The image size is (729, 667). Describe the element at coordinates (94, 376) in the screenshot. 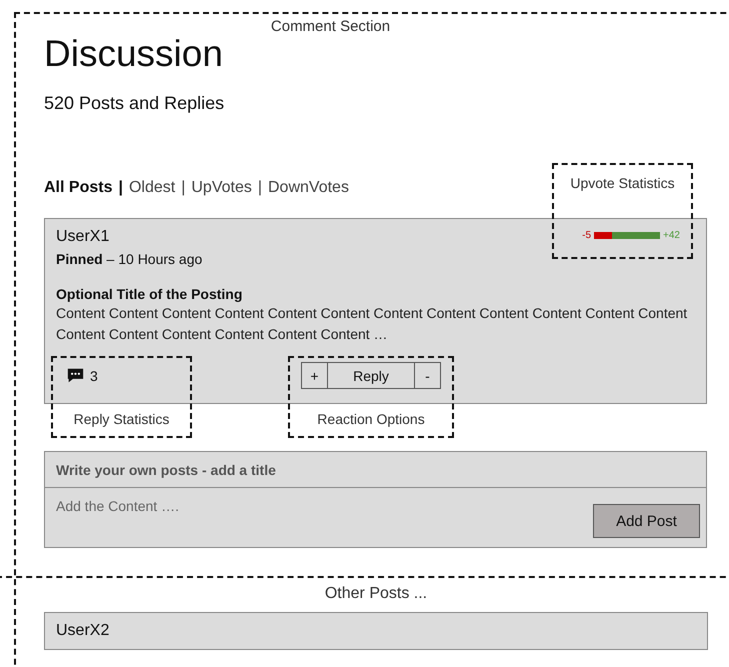

I see `reply-count: 3` at that location.